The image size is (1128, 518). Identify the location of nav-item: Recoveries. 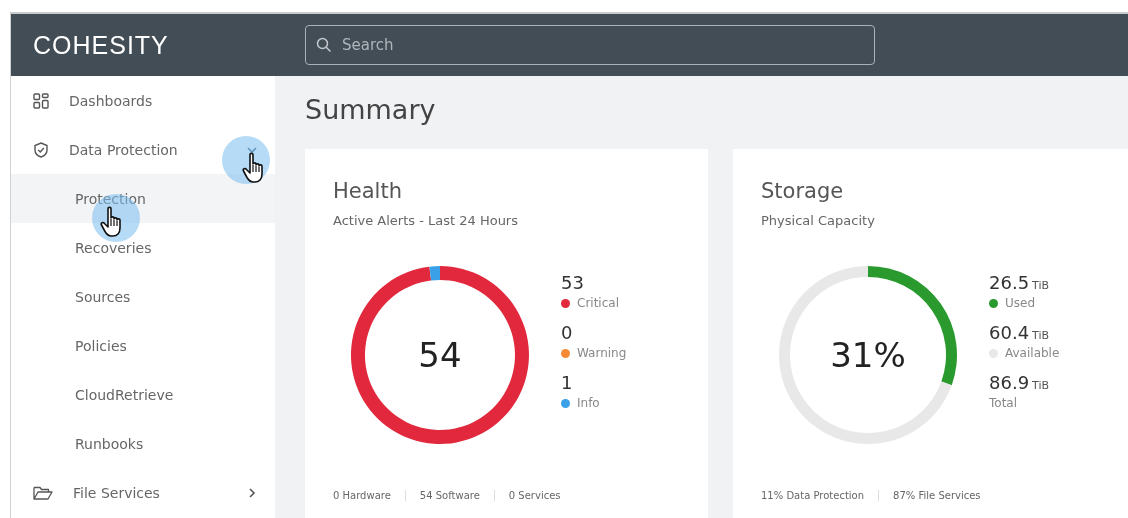
(143, 247).